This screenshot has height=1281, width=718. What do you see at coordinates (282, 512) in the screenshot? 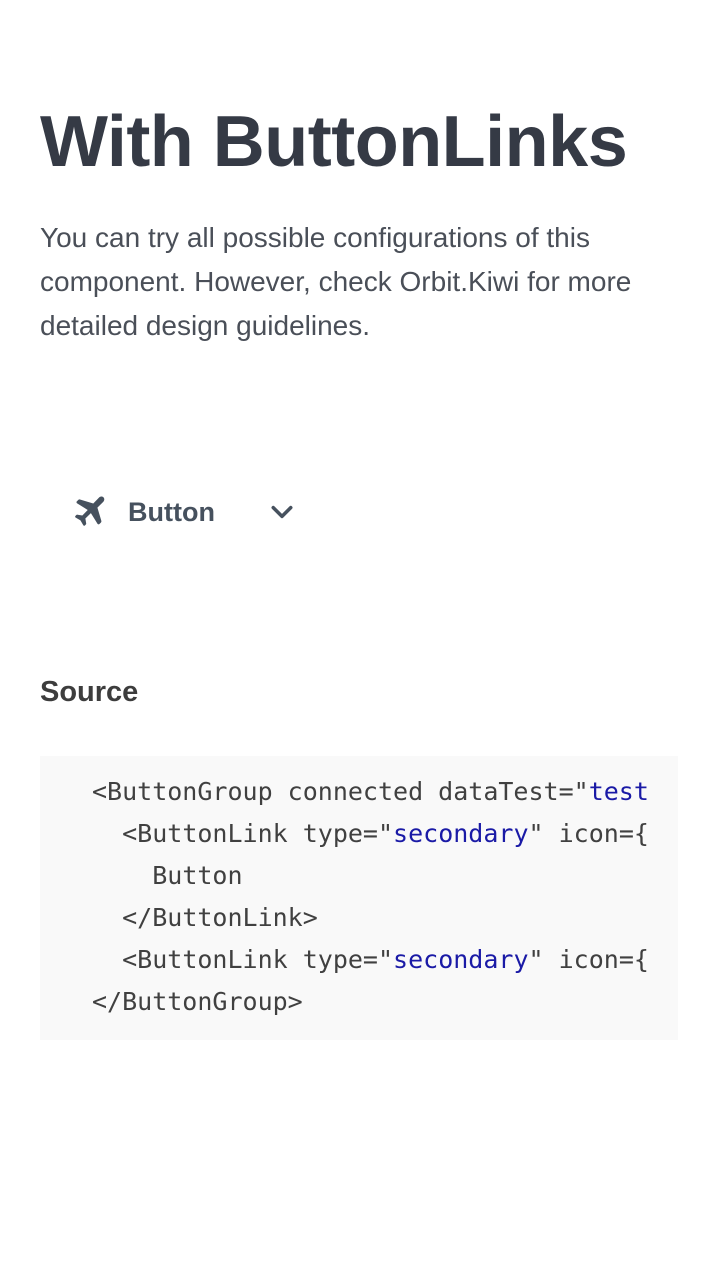
I see `chevron-down-icon` at bounding box center [282, 512].